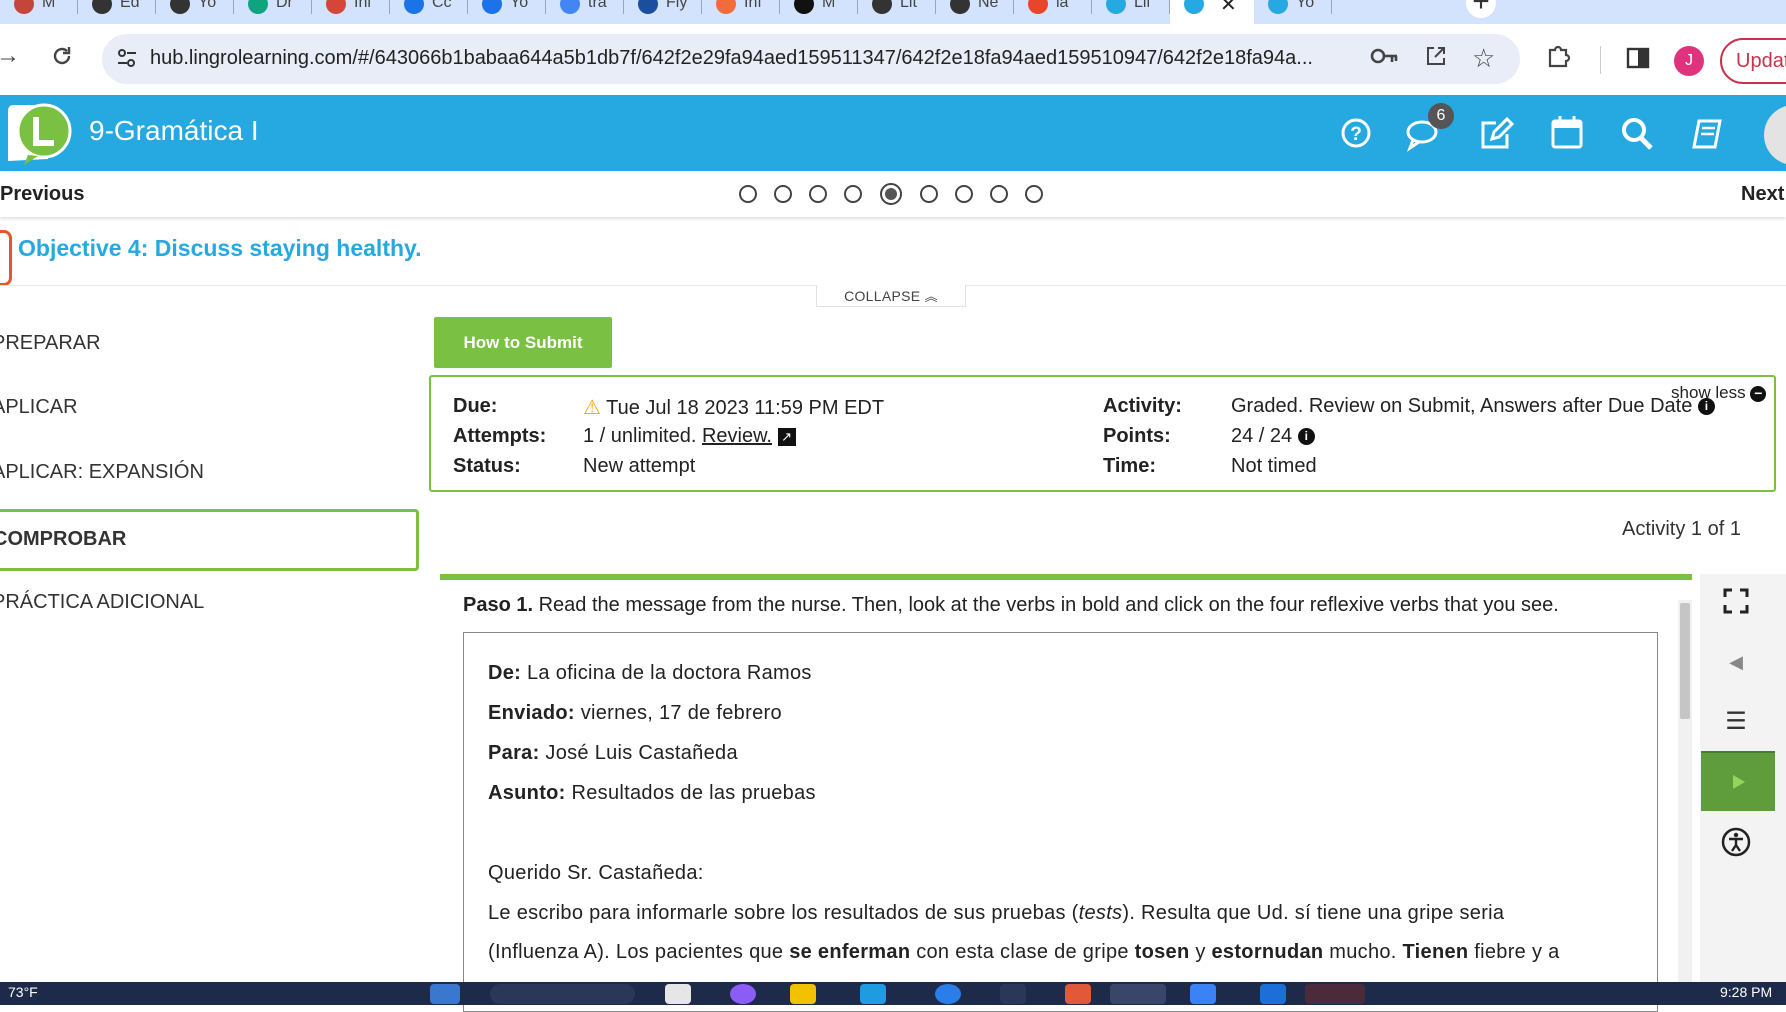 The image size is (1786, 1012). What do you see at coordinates (786, 436) in the screenshot?
I see `external-link-icon: ↗` at bounding box center [786, 436].